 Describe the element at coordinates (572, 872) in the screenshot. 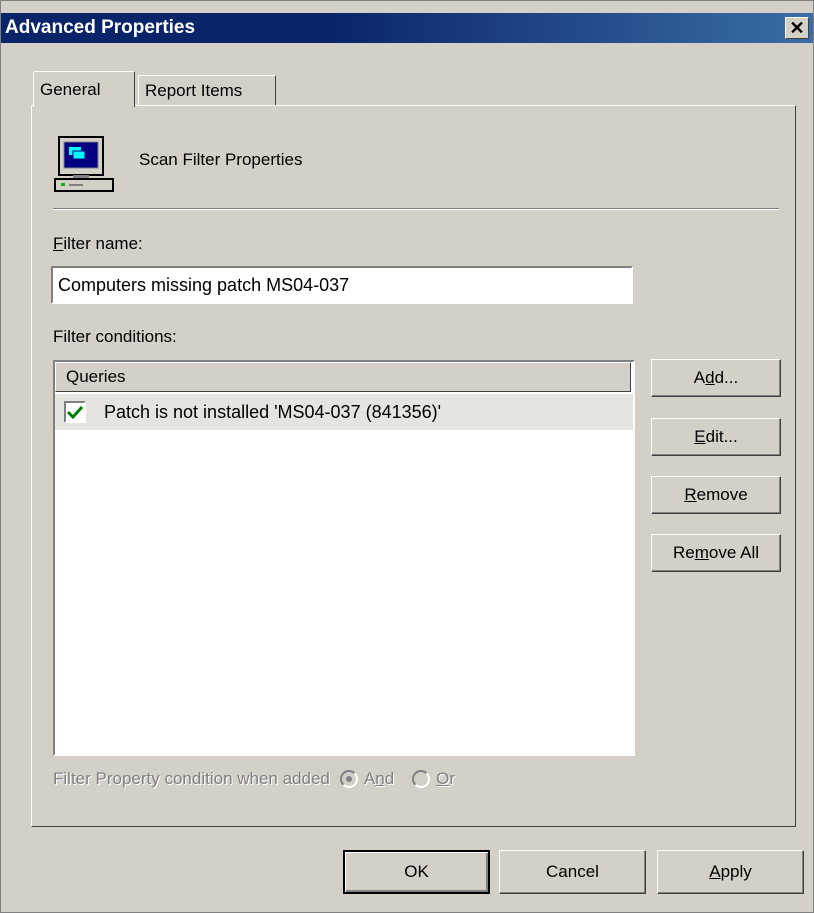

I see `cancel-button: Cancel` at that location.